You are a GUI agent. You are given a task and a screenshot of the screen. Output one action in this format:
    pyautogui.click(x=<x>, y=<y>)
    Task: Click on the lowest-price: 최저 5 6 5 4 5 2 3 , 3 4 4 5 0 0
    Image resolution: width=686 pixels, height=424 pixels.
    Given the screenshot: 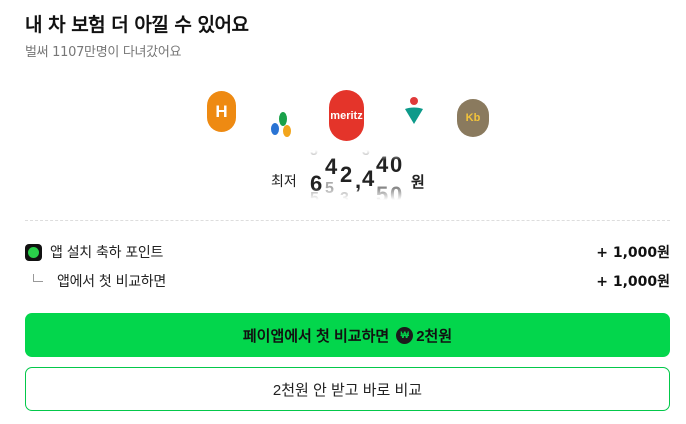 What is the action you would take?
    pyautogui.click(x=355, y=175)
    